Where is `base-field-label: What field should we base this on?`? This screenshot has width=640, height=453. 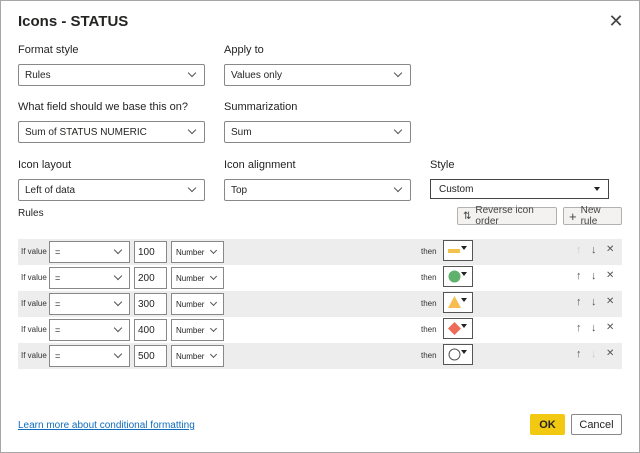
base-field-label: What field should we base this on? is located at coordinates (103, 107).